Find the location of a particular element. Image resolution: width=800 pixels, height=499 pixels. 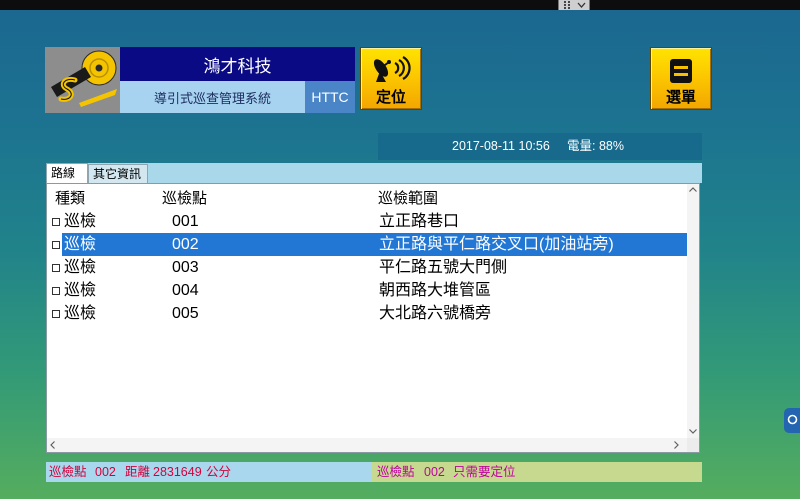

floating-widget is located at coordinates (792, 420).